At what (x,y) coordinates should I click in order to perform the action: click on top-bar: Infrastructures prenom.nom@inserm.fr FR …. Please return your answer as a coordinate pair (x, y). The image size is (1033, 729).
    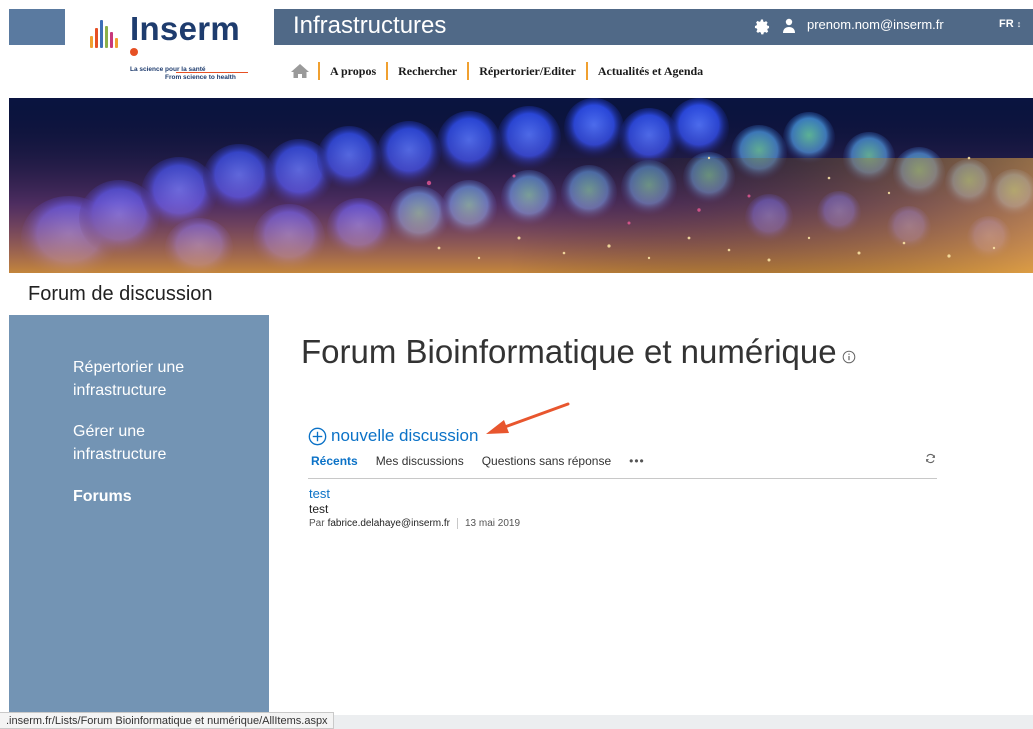
    Looking at the image, I should click on (653, 27).